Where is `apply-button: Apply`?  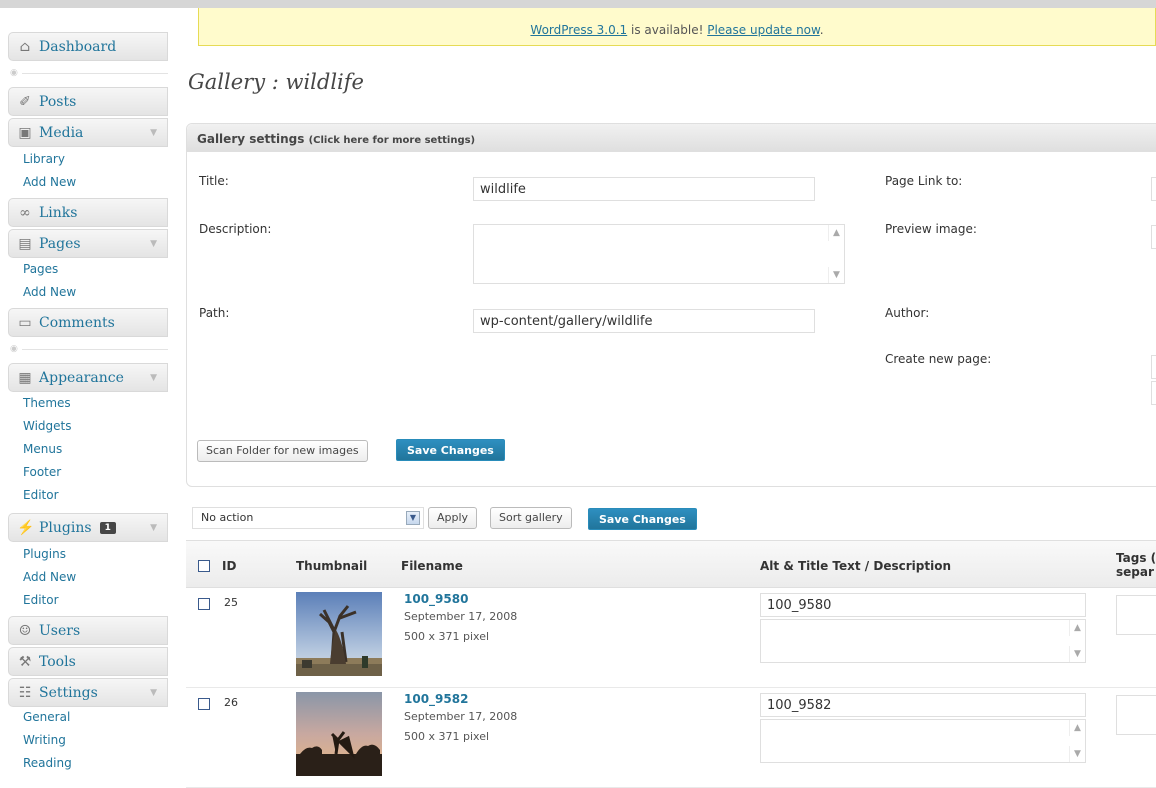
apply-button: Apply is located at coordinates (453, 518).